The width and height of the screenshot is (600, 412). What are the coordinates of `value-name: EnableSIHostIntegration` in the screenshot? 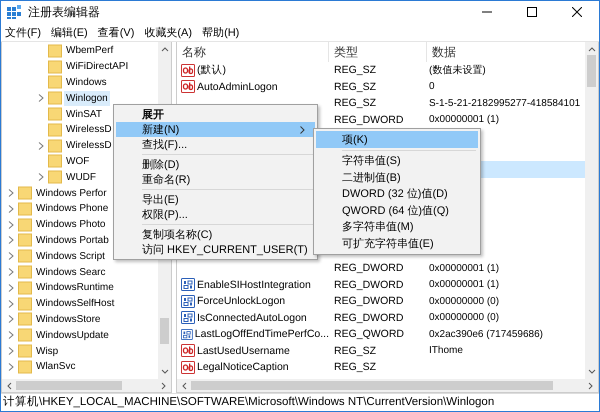 It's located at (254, 284).